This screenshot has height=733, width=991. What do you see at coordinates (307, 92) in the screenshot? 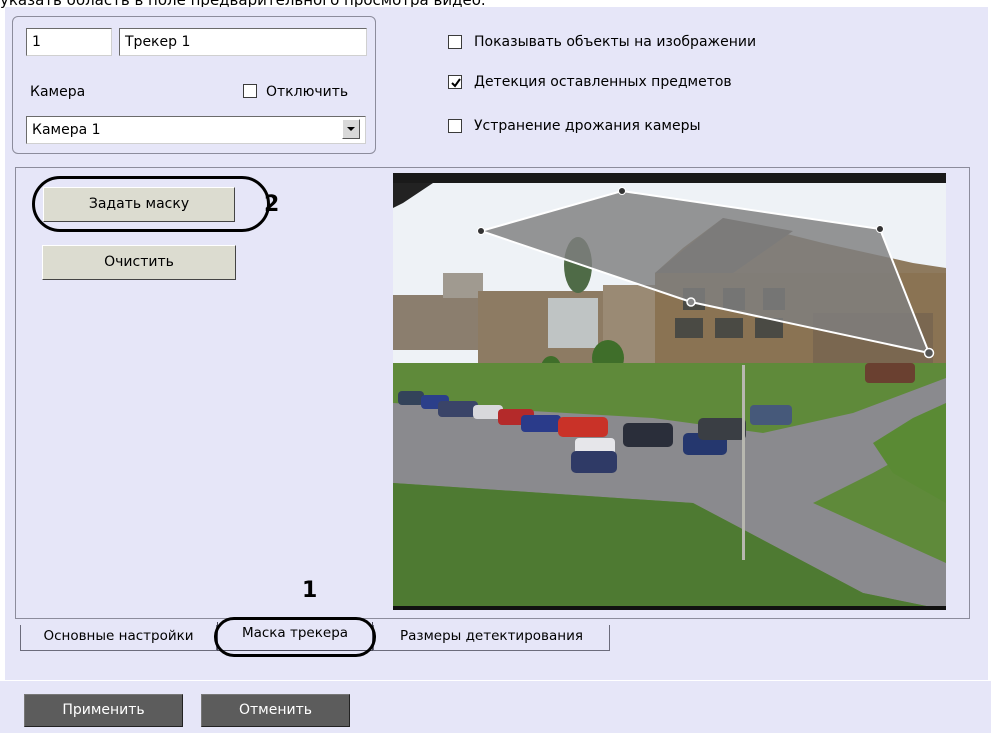
I see `disable-label: Отключить` at bounding box center [307, 92].